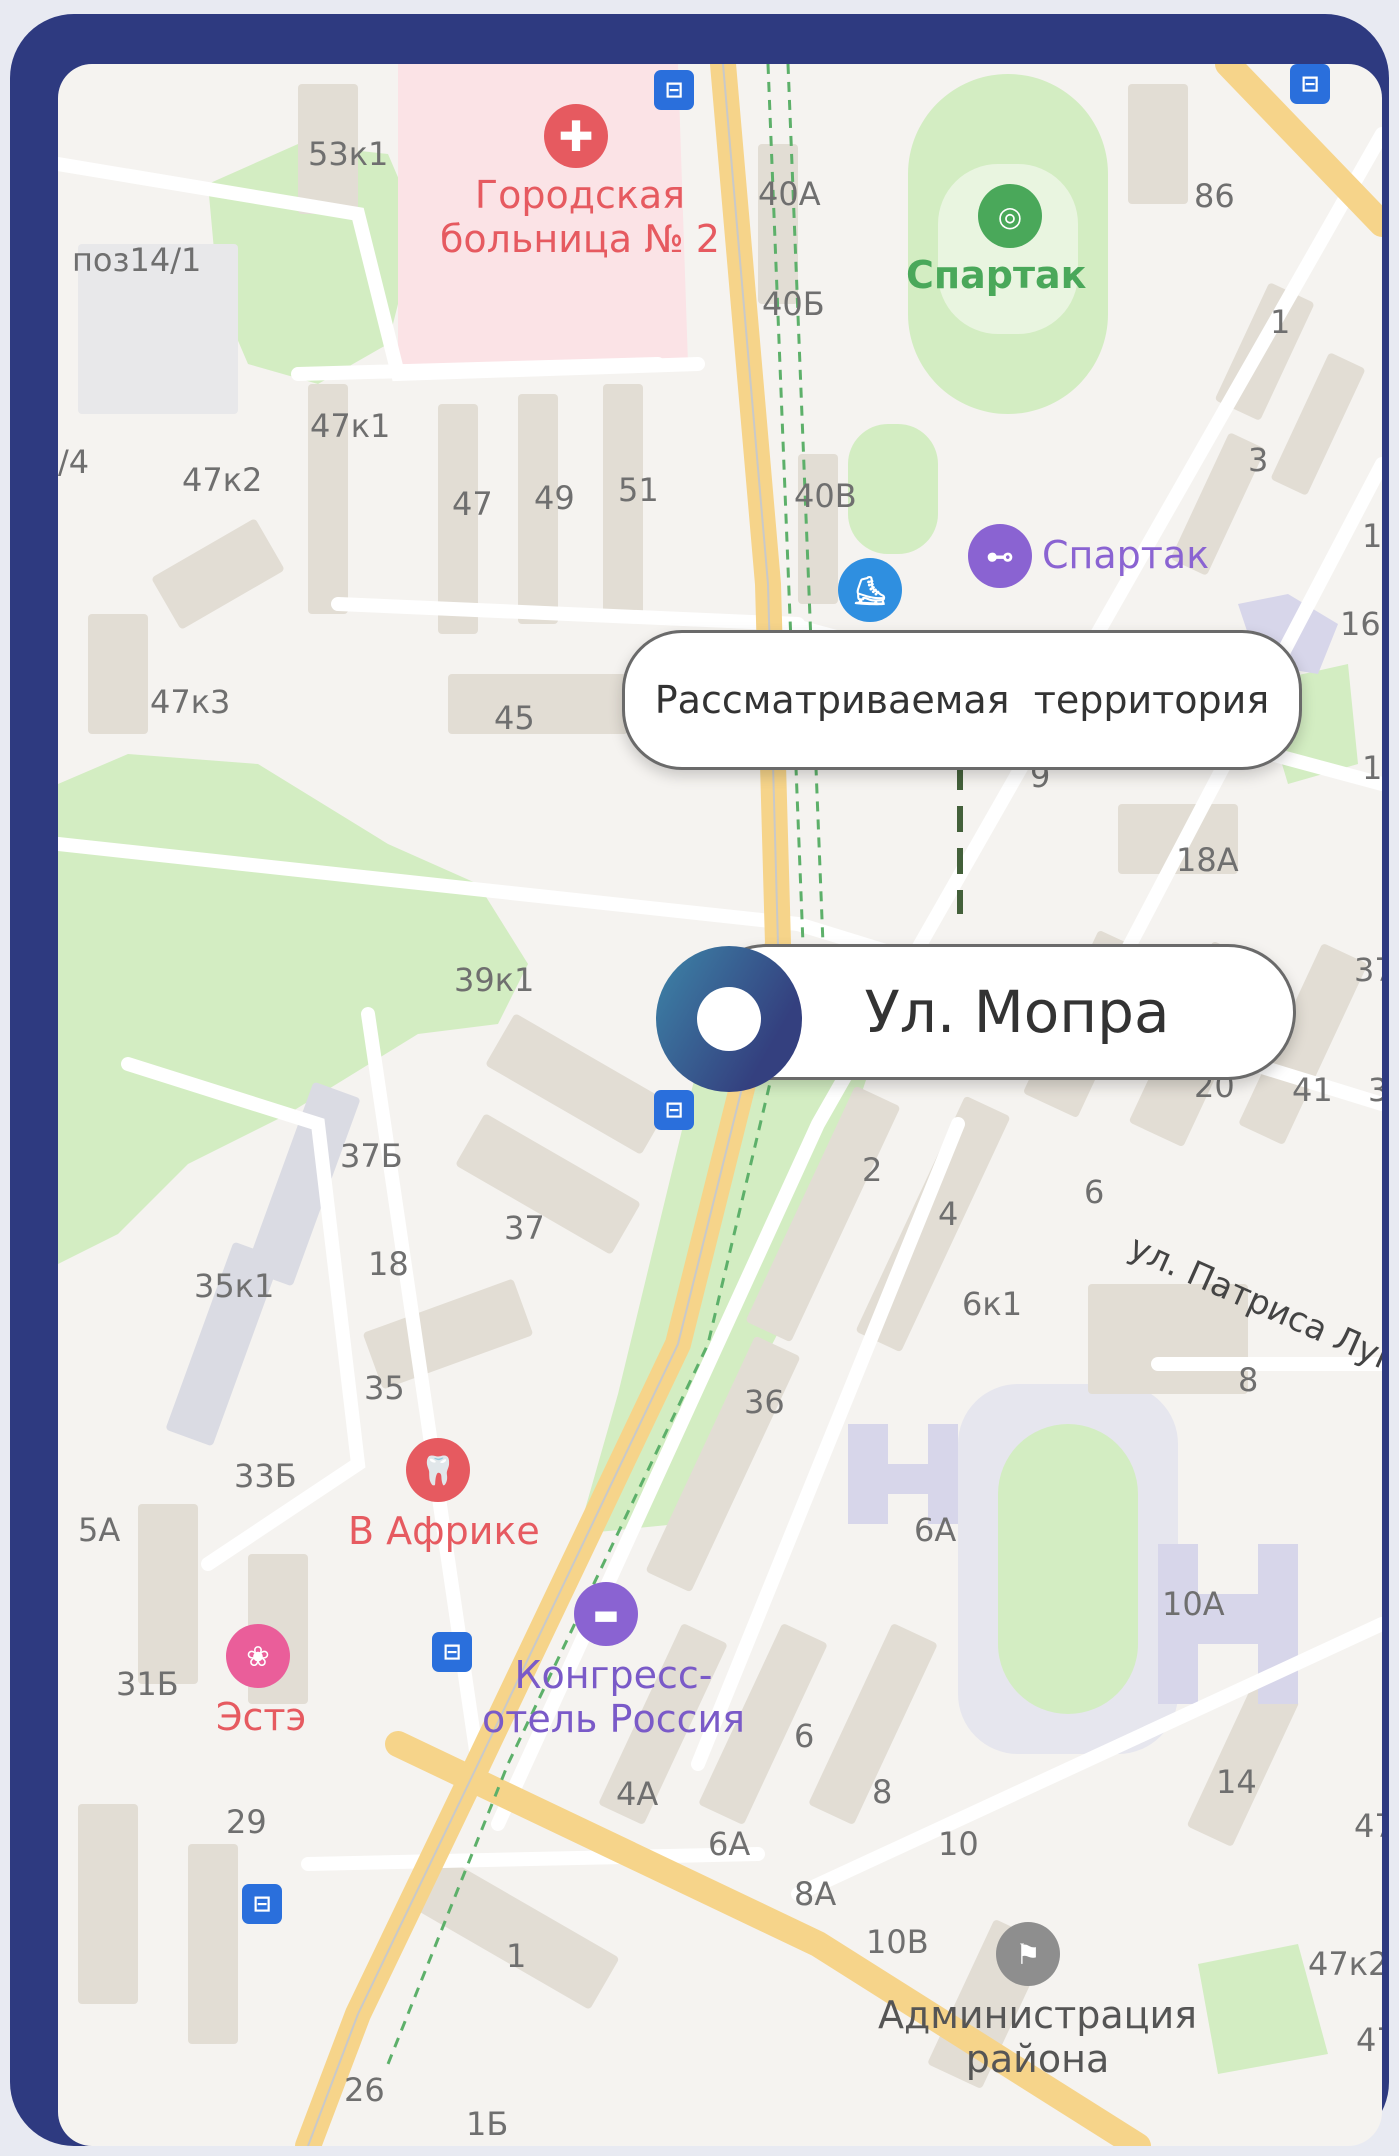  Describe the element at coordinates (258, 1656) in the screenshot. I see `beauty-icon: ❀` at that location.